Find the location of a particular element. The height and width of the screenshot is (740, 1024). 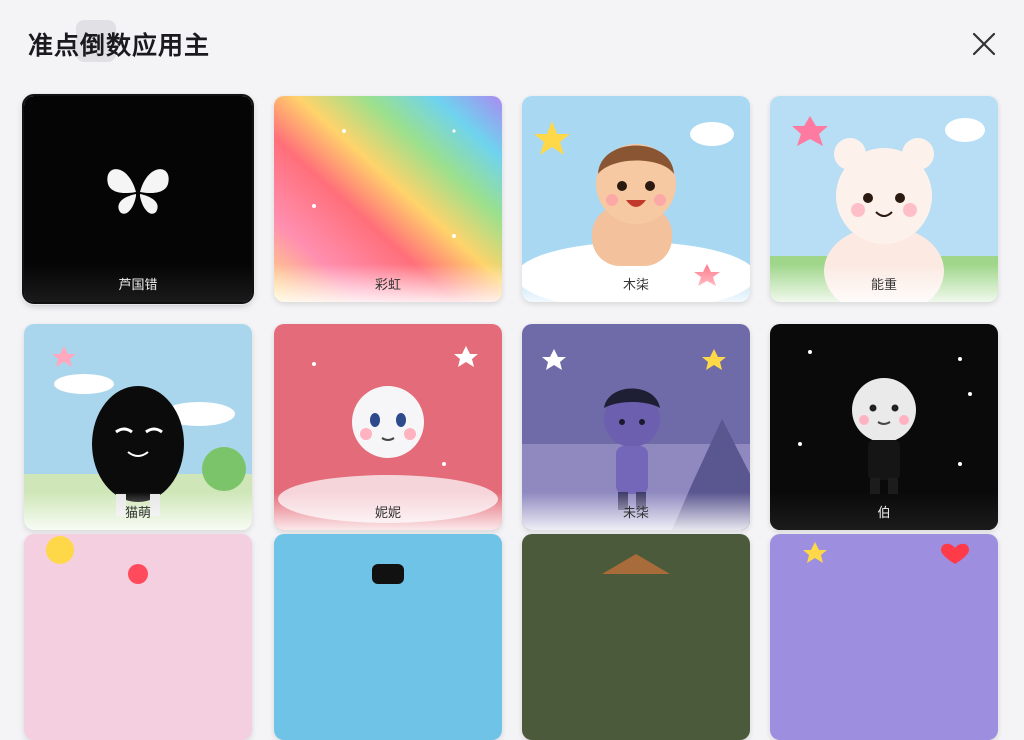

sky-character-artwork is located at coordinates (388, 637).